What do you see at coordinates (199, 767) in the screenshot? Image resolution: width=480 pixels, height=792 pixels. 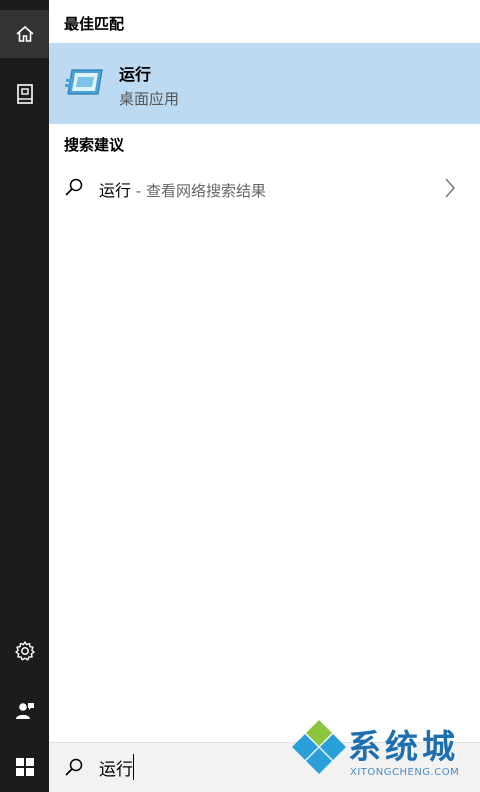 I see `search-input` at bounding box center [199, 767].